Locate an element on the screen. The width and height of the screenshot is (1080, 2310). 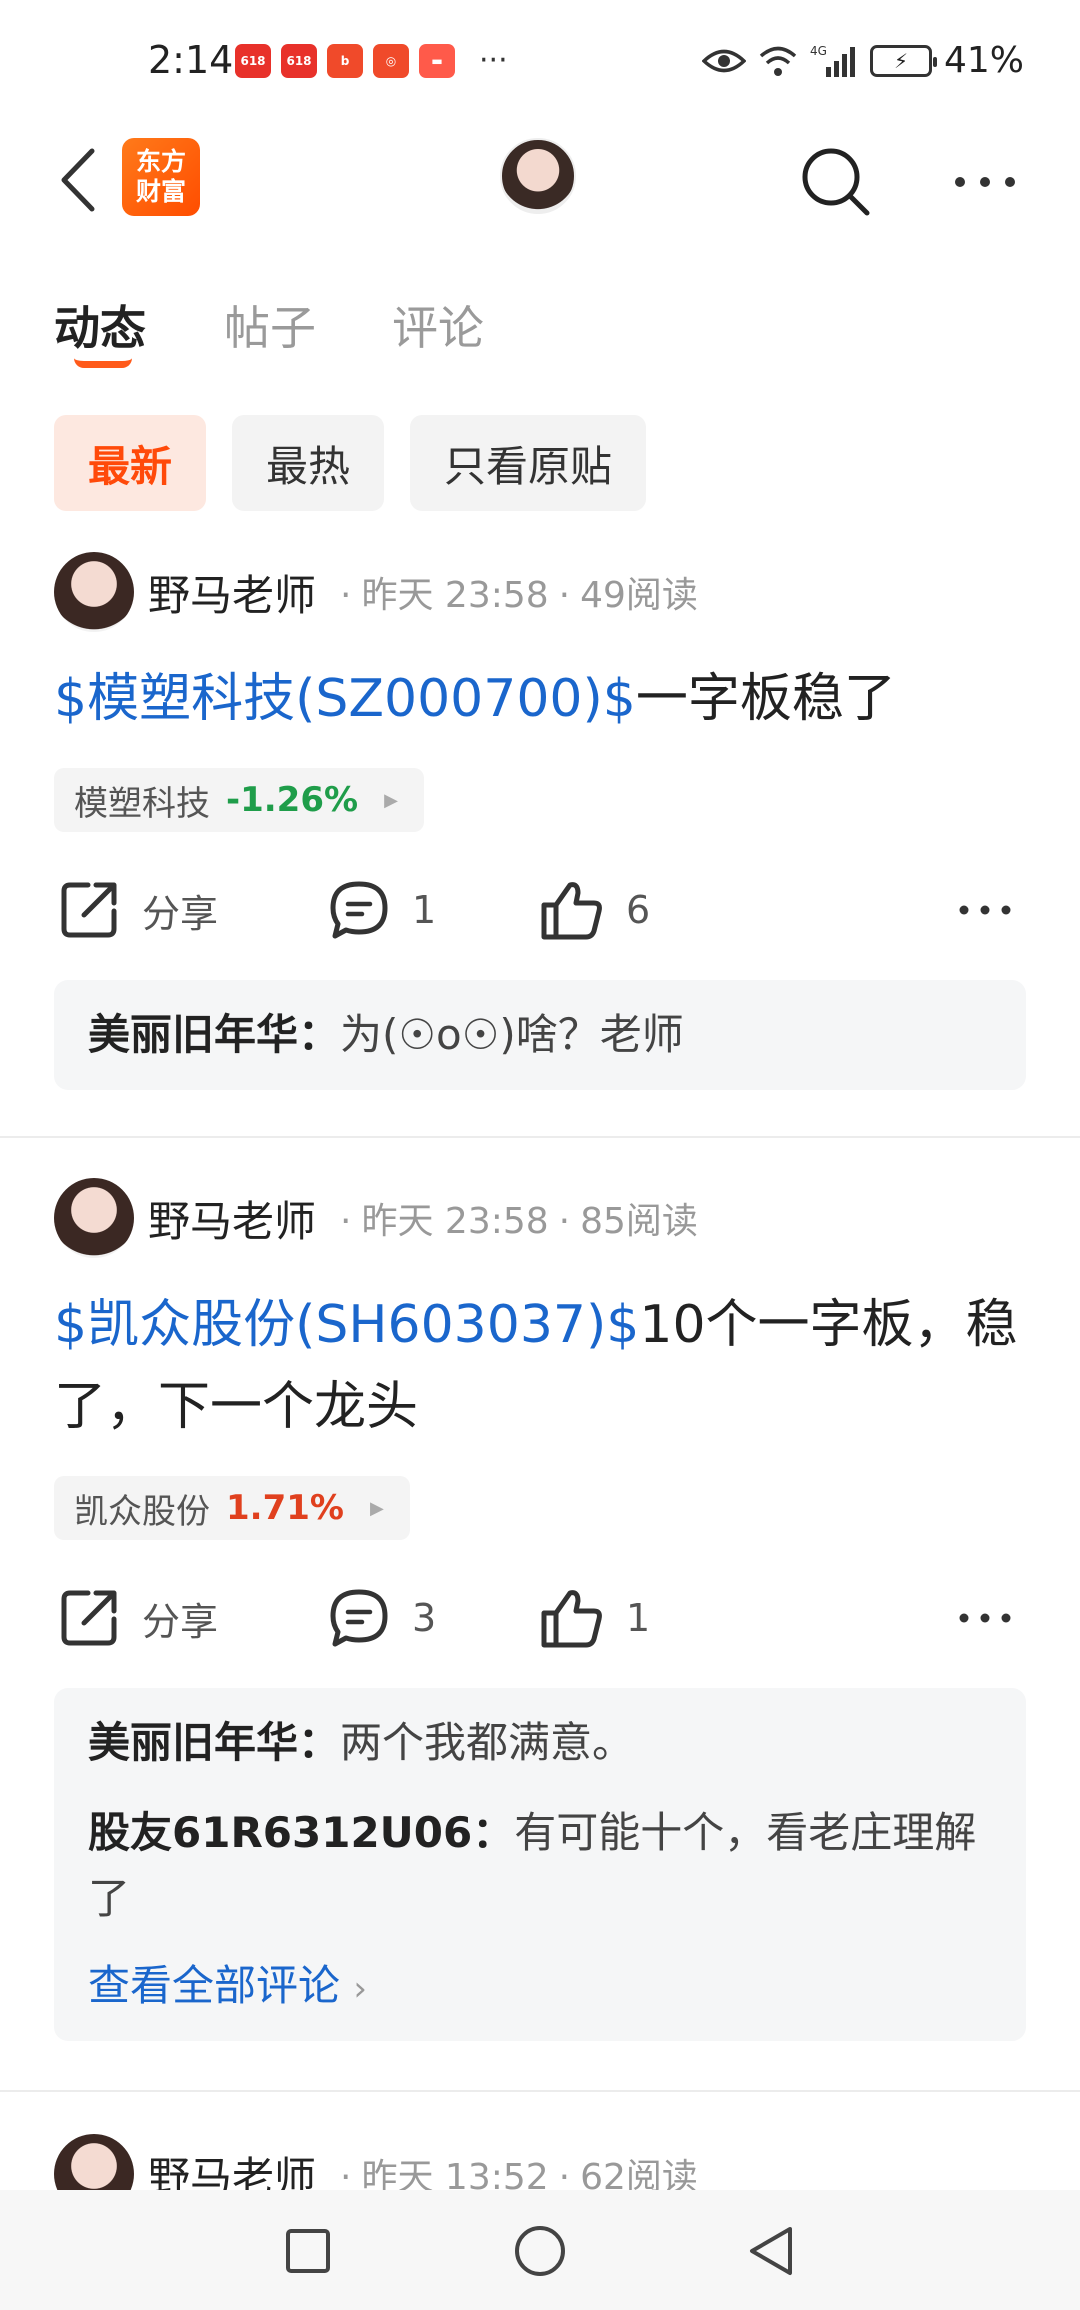
back-button is located at coordinates (78, 180).